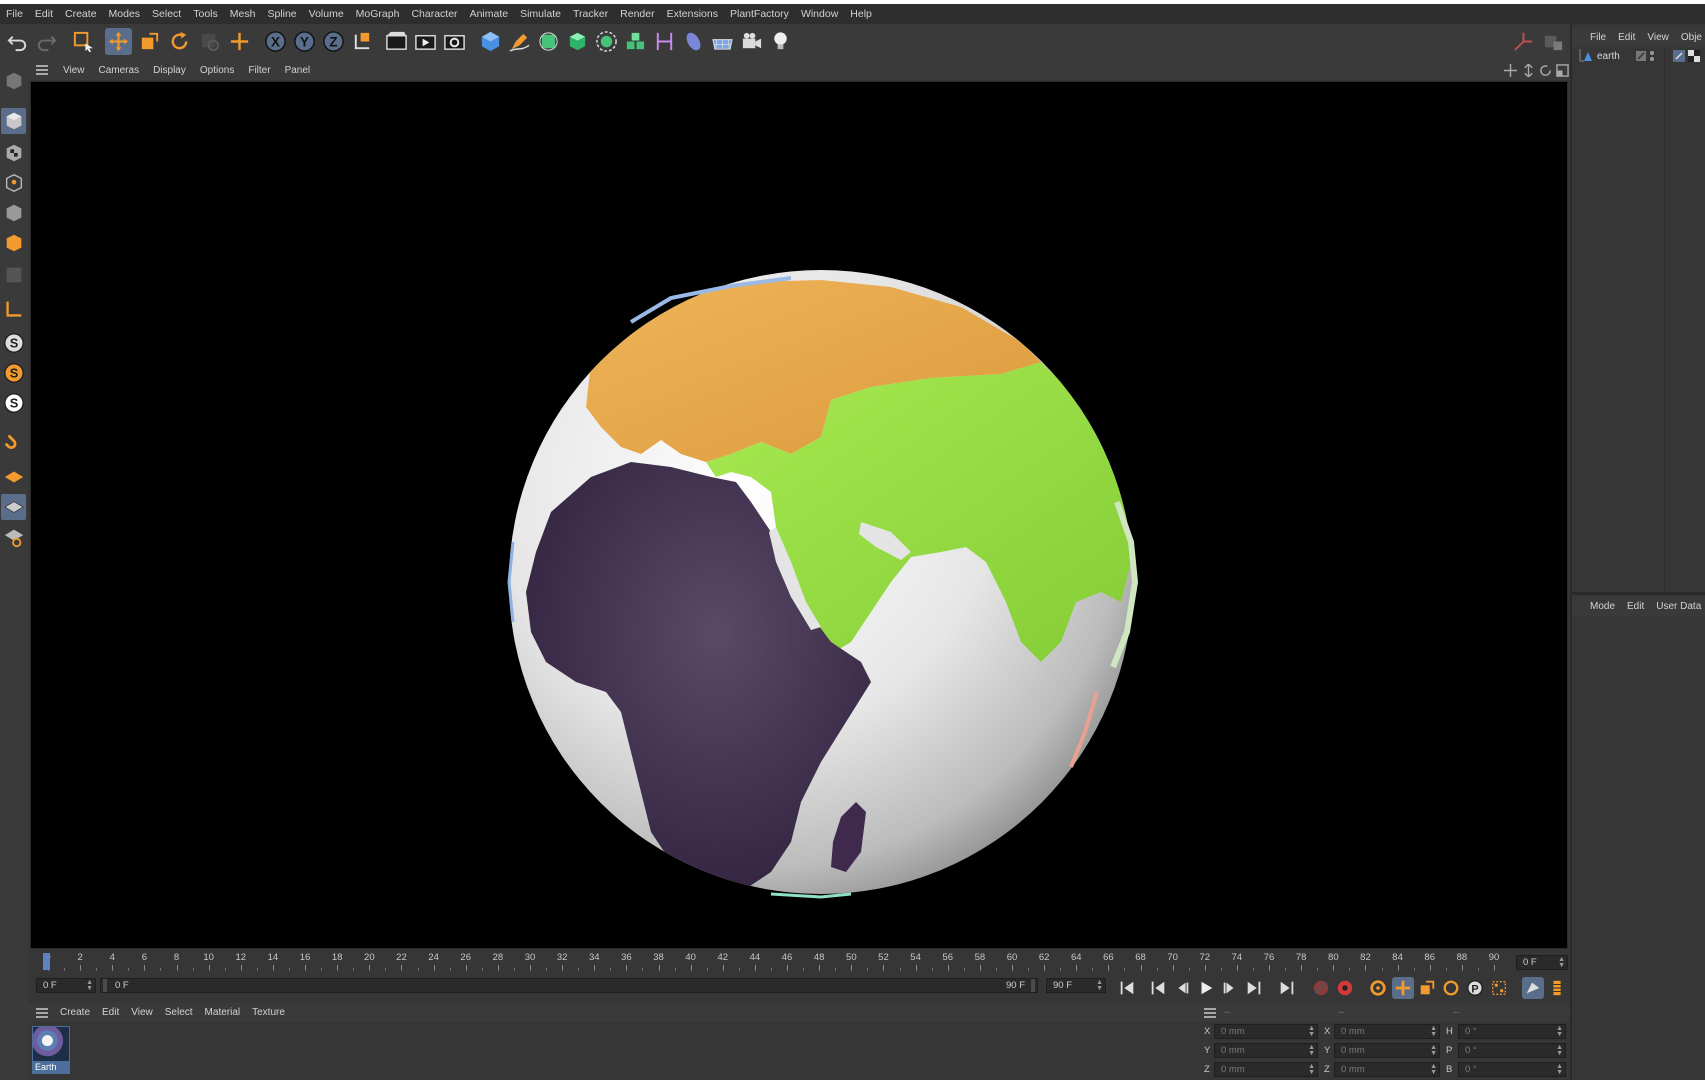 The width and height of the screenshot is (1705, 1080). Describe the element at coordinates (281, 14) in the screenshot. I see `menu-spline: Spline` at that location.